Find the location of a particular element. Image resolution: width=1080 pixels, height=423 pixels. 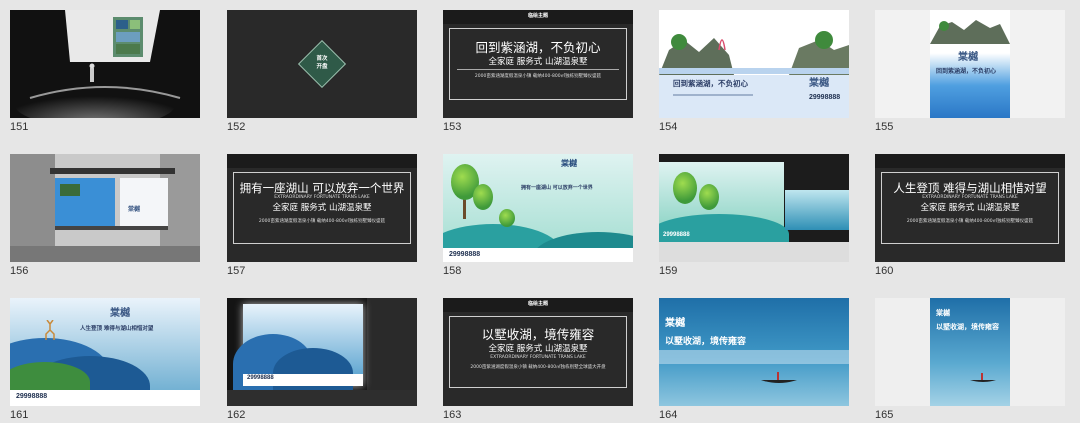

slide-161: 棠樾 人生登顶 难得与湖山相惜对望 29998888 161 is located at coordinates (105, 360).